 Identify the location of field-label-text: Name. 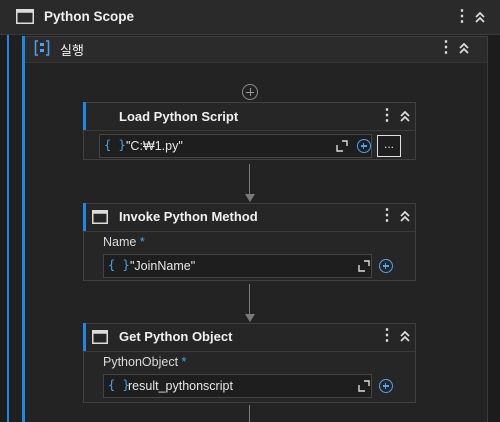
(120, 242).